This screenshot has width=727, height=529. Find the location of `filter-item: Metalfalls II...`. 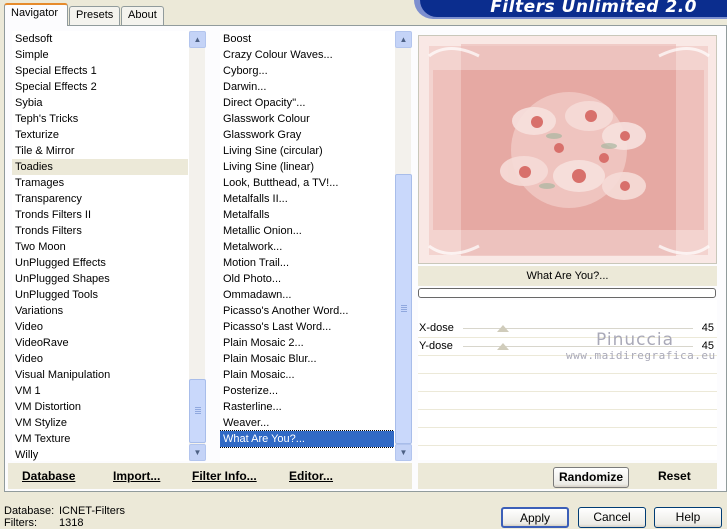

filter-item: Metalfalls II... is located at coordinates (307, 199).